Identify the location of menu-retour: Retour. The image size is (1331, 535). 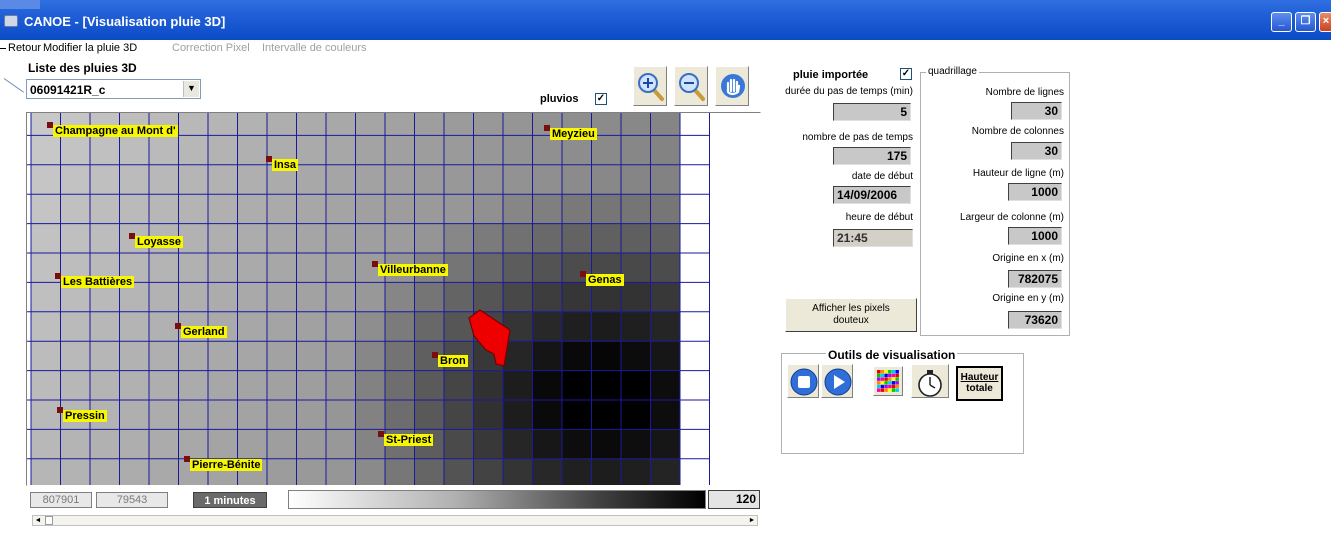
(24, 48).